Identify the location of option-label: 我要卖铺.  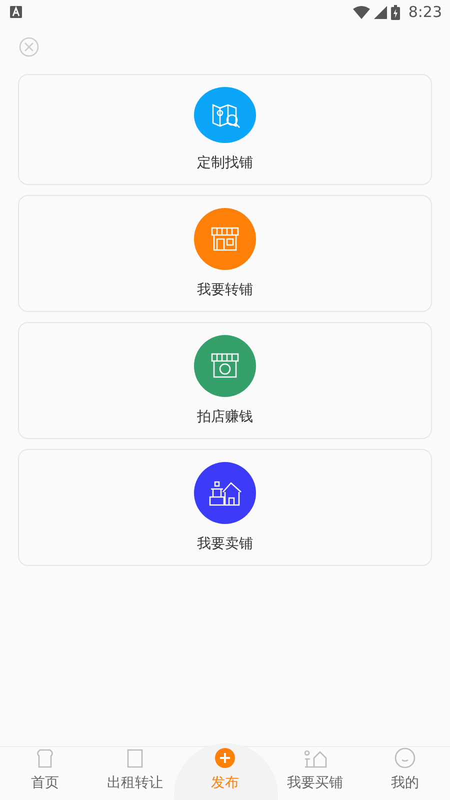
(225, 544).